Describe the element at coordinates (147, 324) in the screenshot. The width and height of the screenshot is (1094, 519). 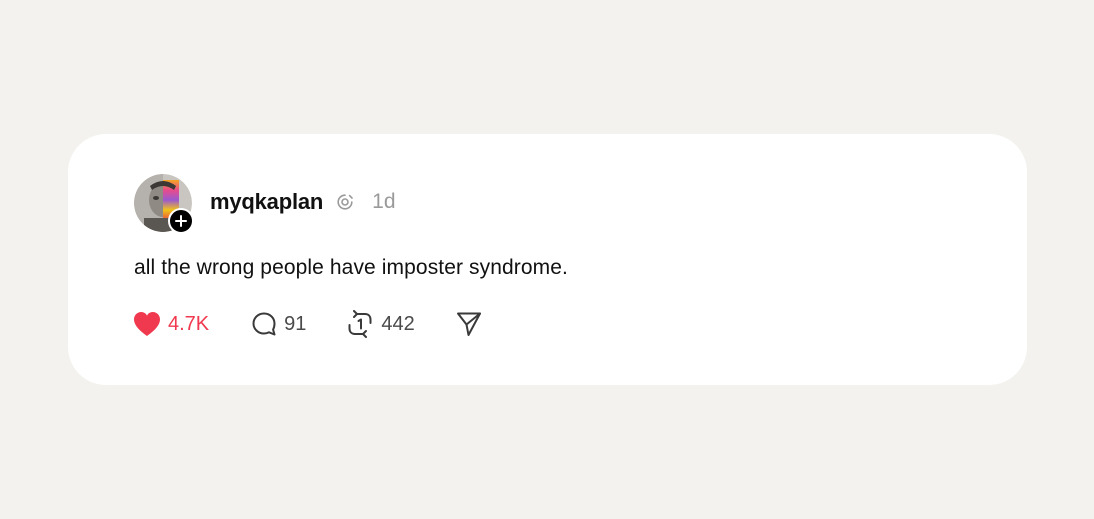
I see `heart-icon` at that location.